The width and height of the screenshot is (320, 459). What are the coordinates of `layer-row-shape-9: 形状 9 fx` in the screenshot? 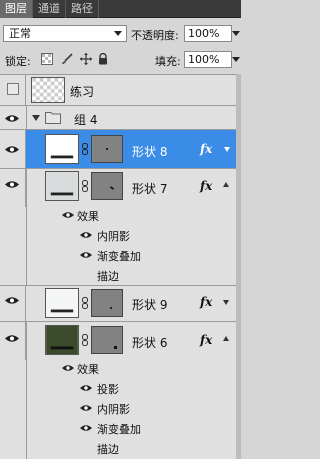 It's located at (118, 304).